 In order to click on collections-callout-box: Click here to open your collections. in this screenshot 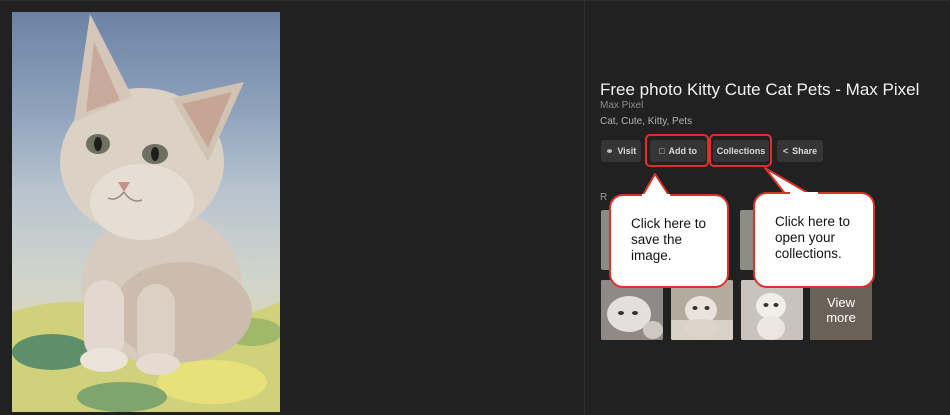, I will do `click(814, 240)`.